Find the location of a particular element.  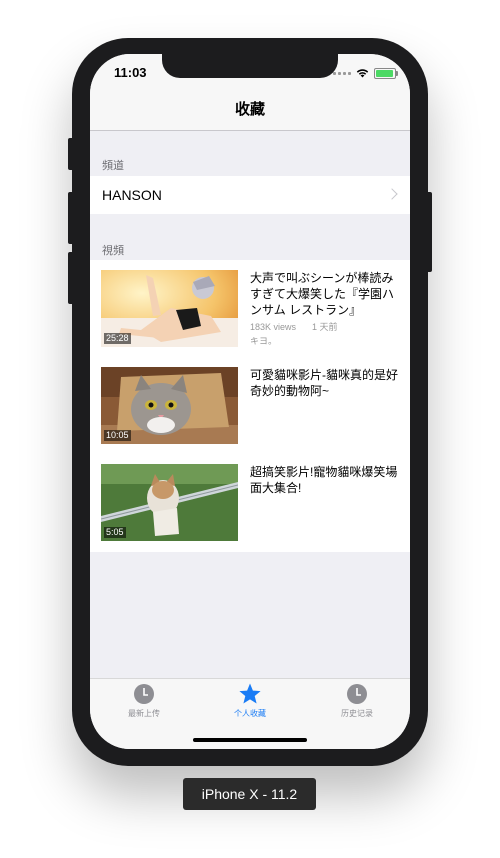

tab-label: 最新上传 is located at coordinates (144, 713).